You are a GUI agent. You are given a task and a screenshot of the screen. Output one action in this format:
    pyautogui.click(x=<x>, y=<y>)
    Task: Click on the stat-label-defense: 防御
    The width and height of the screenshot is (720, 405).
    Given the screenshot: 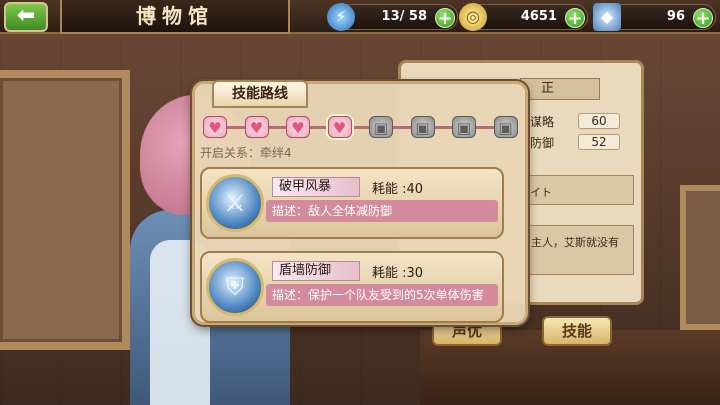 What is the action you would take?
    pyautogui.click(x=542, y=143)
    